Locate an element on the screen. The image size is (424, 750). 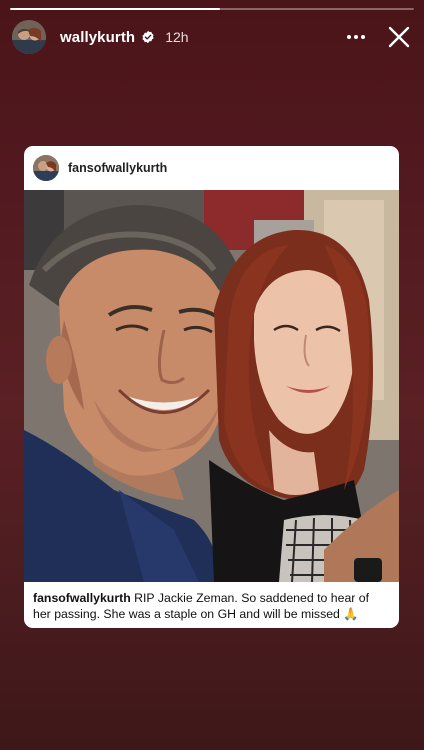
story-progress-fill is located at coordinates (115, 9).